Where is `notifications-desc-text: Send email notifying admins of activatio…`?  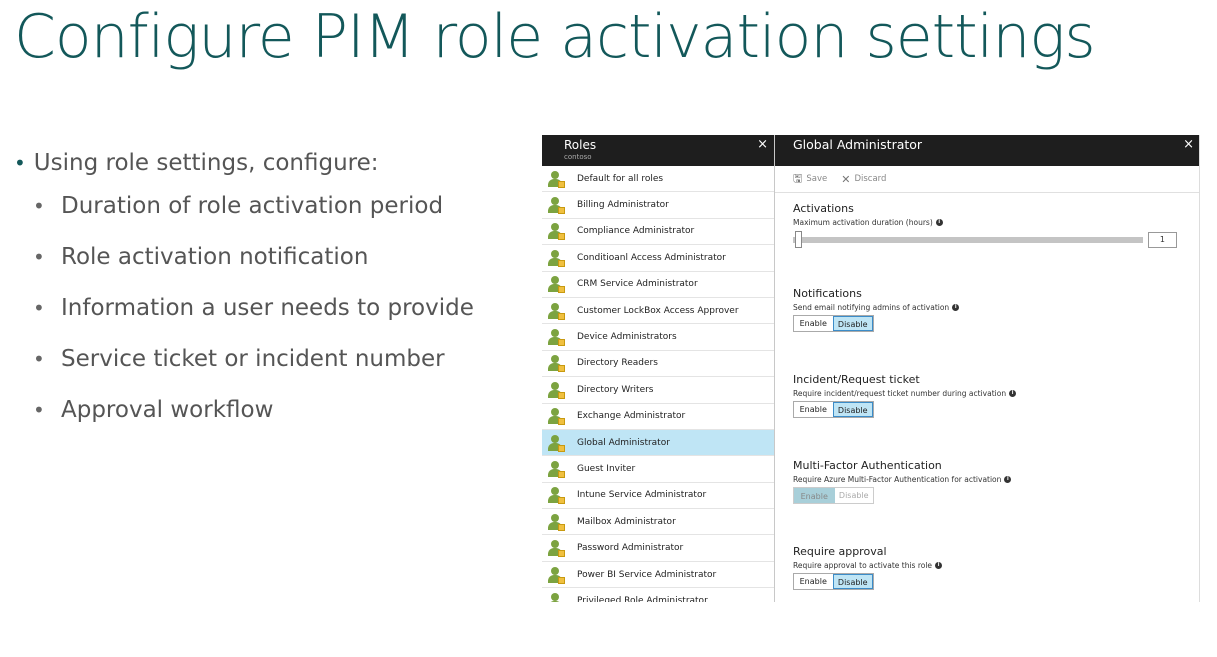
notifications-desc-text: Send email notifying admins of activatio… is located at coordinates (871, 307).